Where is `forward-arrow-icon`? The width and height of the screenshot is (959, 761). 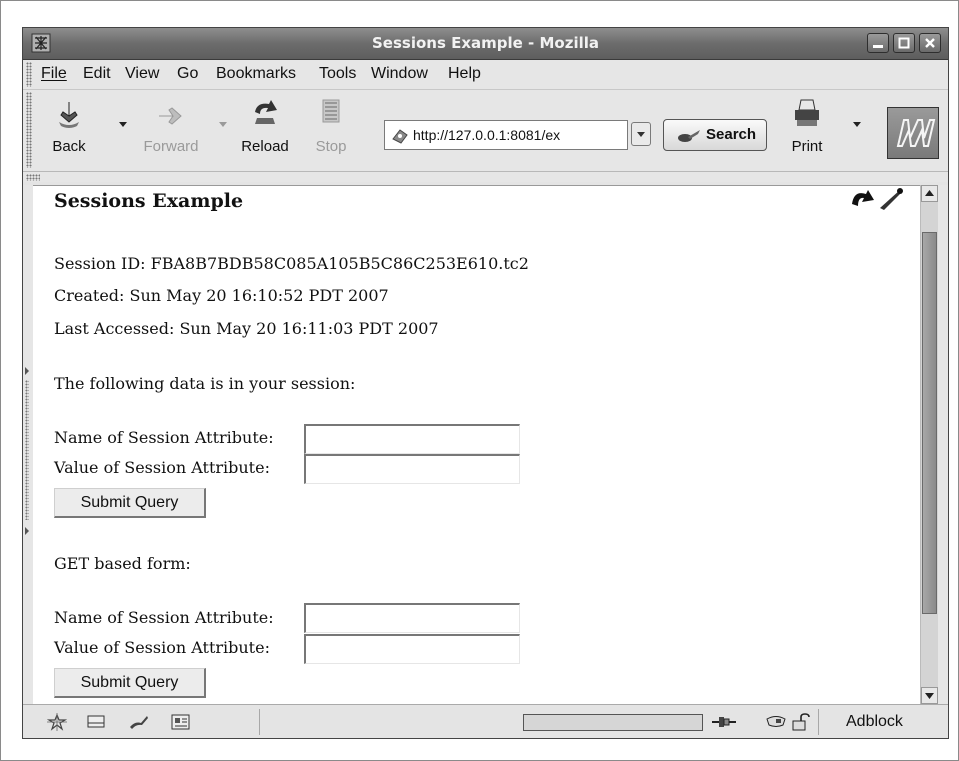 forward-arrow-icon is located at coordinates (170, 116).